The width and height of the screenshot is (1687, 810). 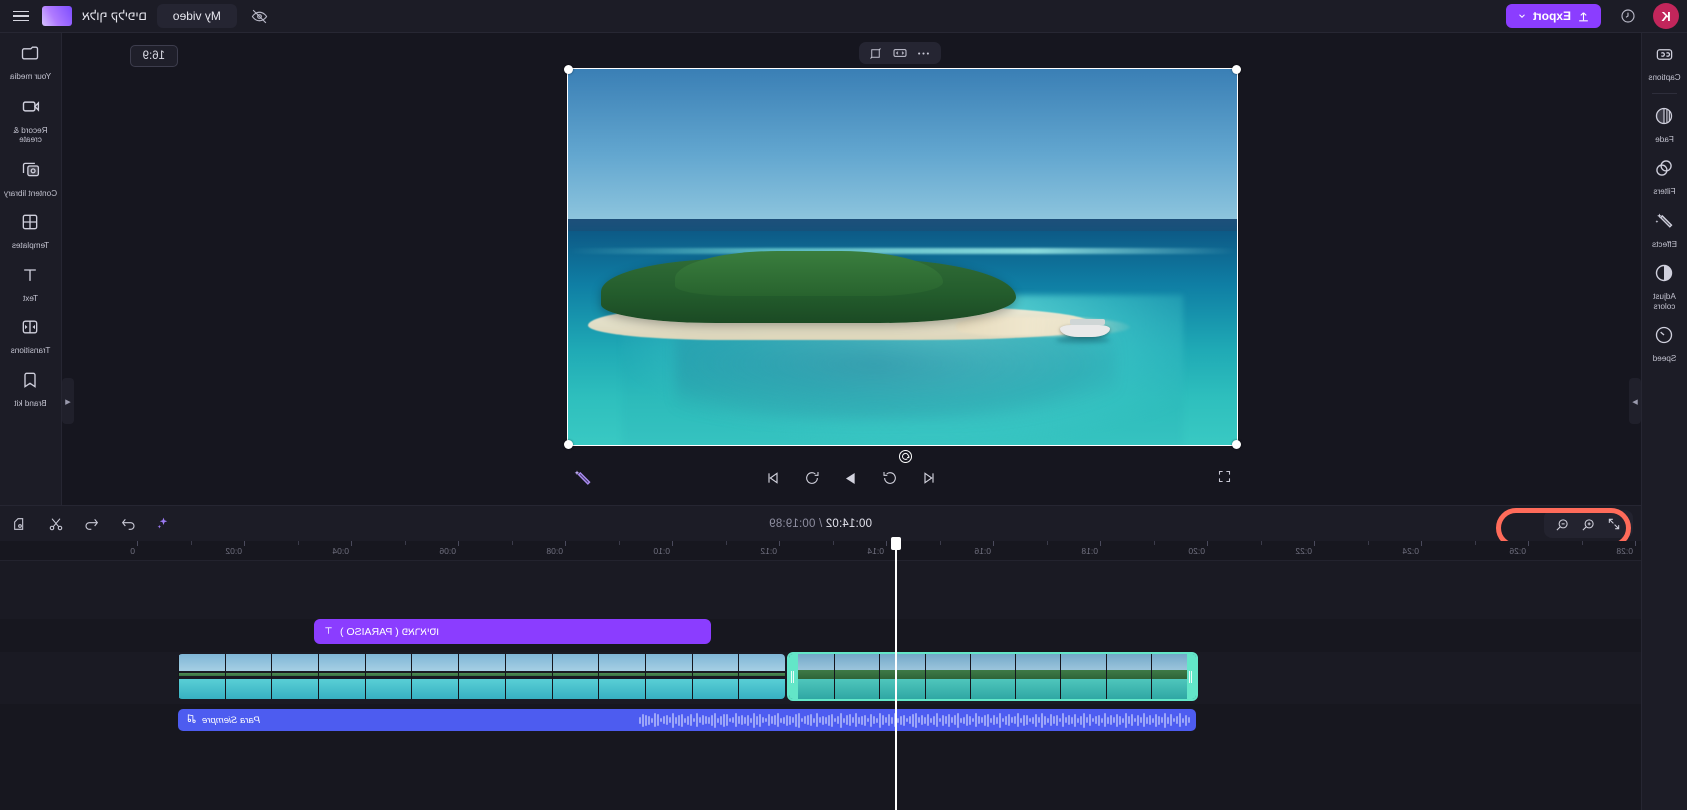 What do you see at coordinates (481, 676) in the screenshot?
I see `video-clip-second` at bounding box center [481, 676].